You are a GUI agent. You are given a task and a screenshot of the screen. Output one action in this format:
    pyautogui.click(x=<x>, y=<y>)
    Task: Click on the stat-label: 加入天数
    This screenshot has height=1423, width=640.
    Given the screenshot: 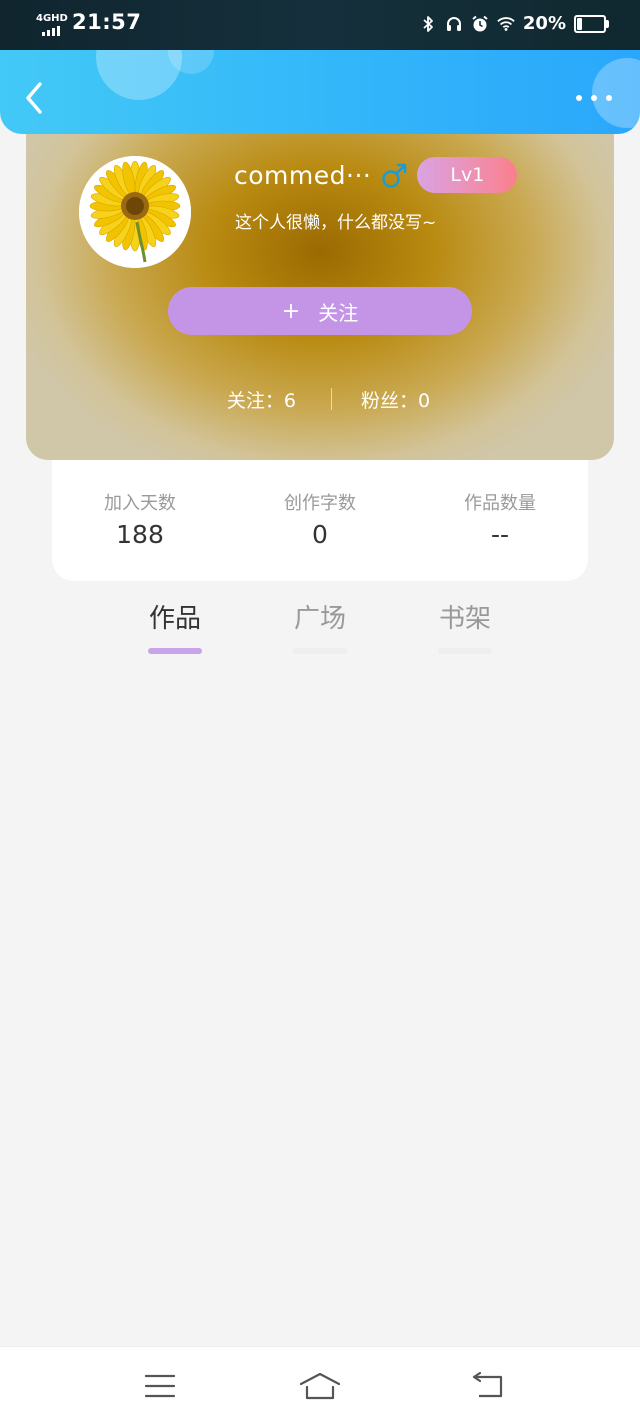 What is the action you would take?
    pyautogui.click(x=140, y=503)
    